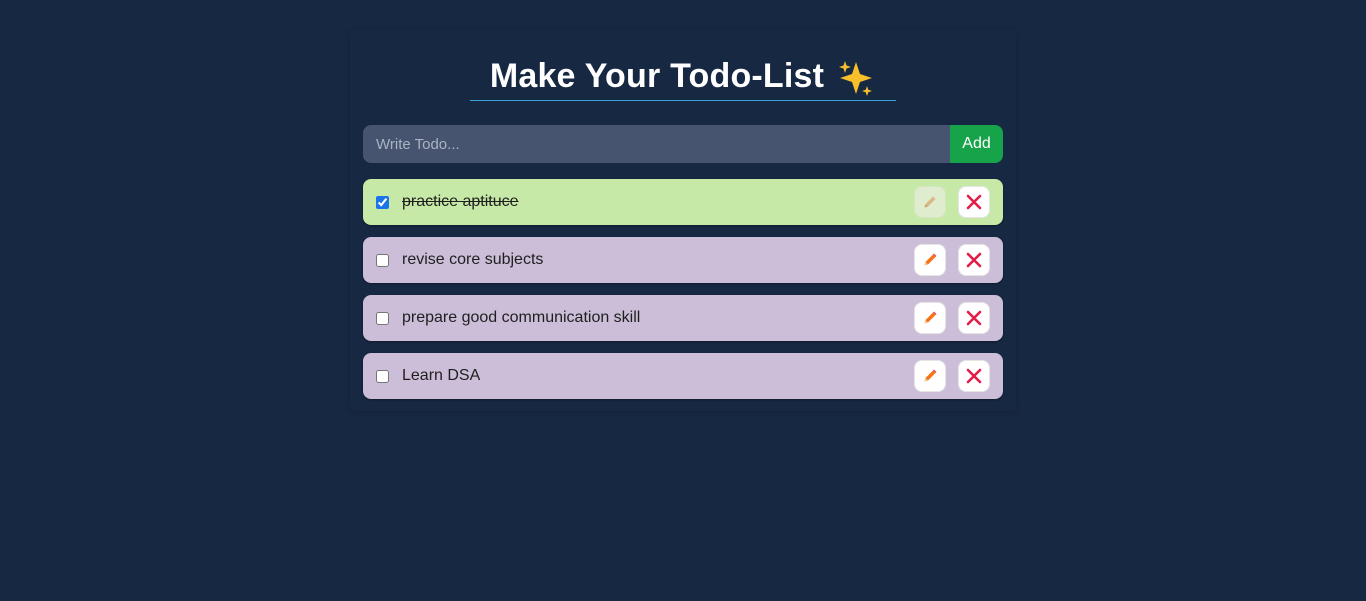  Describe the element at coordinates (856, 78) in the screenshot. I see `sparkles-icon` at that location.